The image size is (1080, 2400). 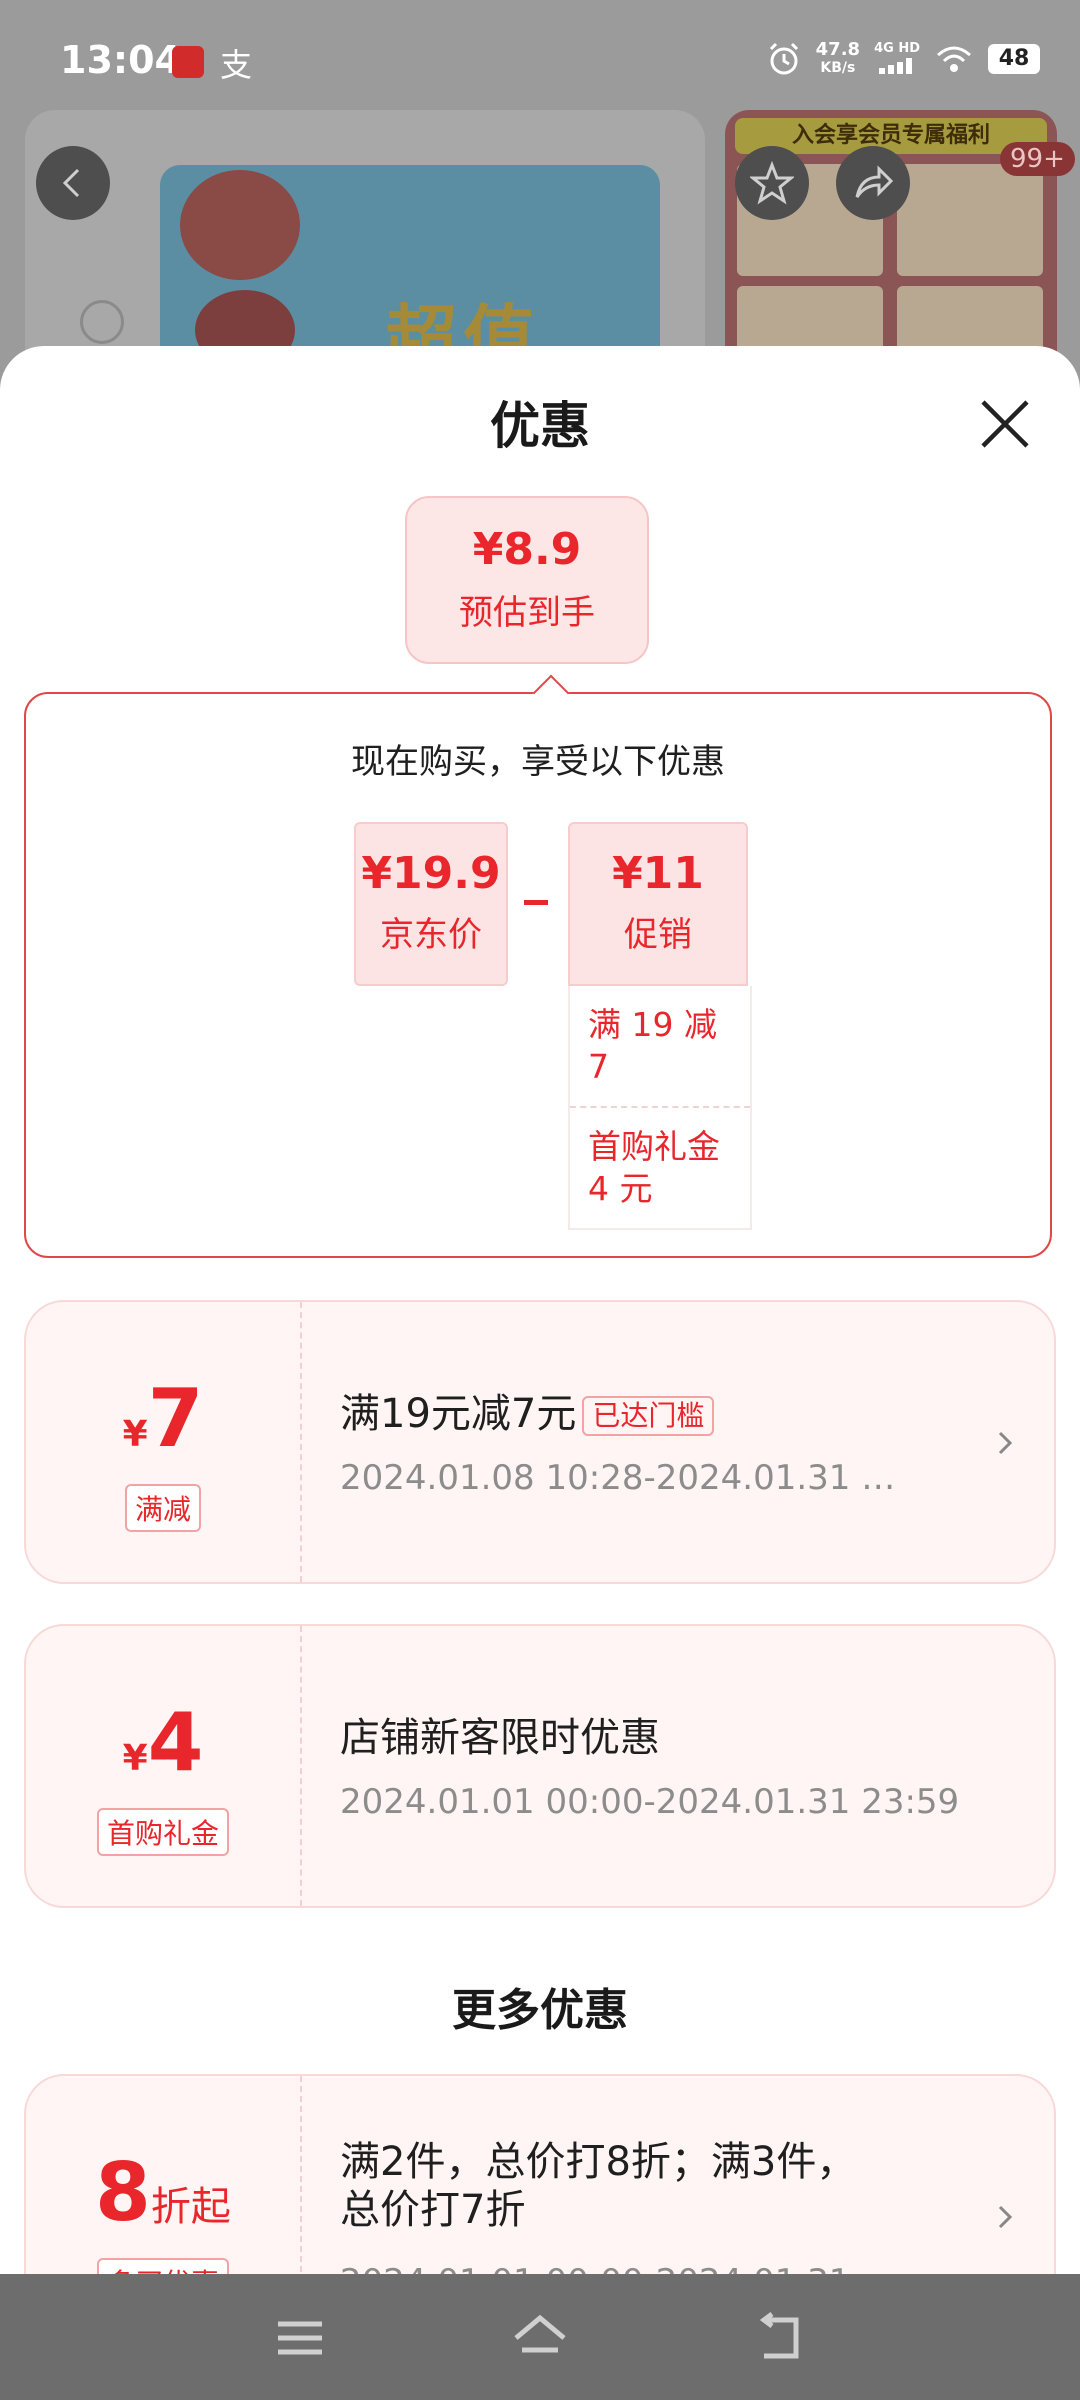 What do you see at coordinates (163, 1742) in the screenshot?
I see `coupon-amount: ¥4` at bounding box center [163, 1742].